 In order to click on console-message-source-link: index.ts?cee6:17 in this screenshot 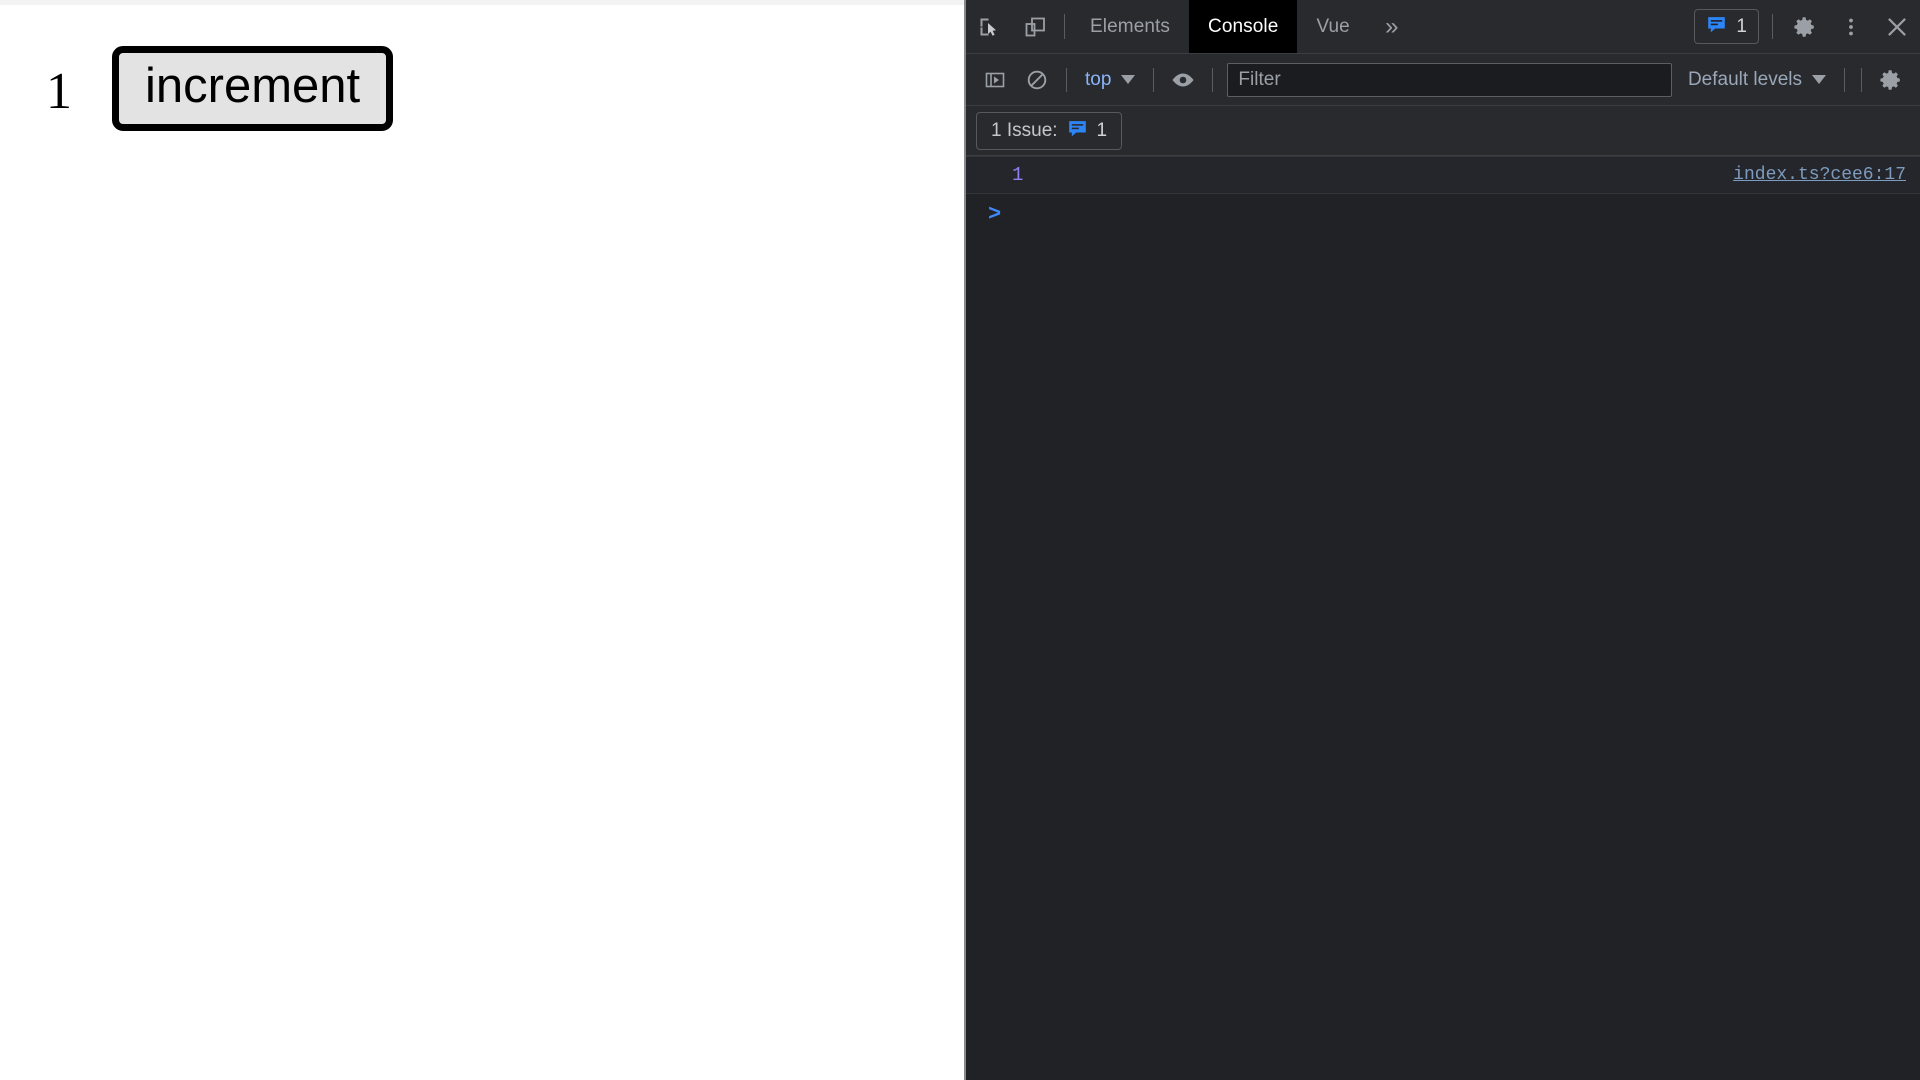, I will do `click(1819, 175)`.